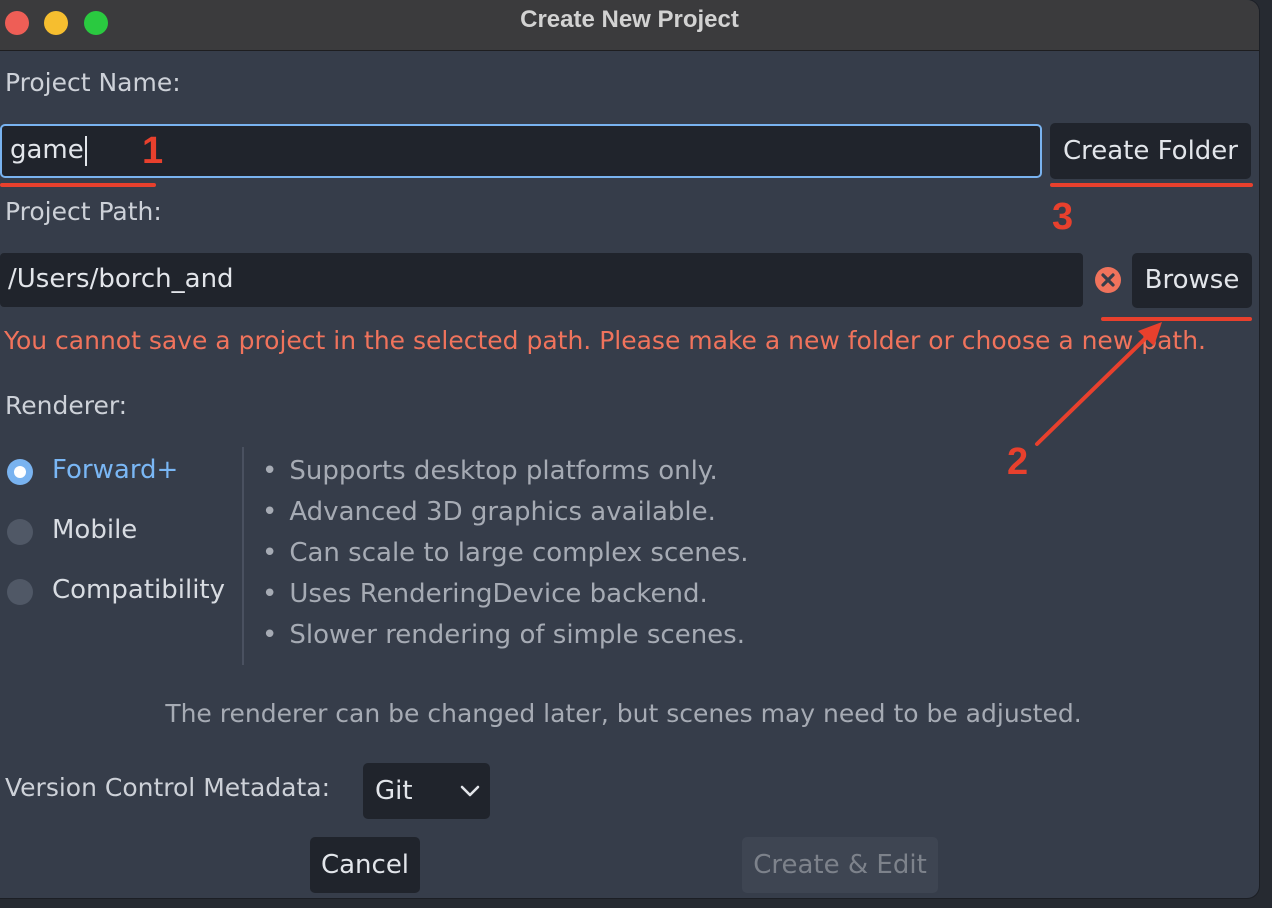  I want to click on annotation-number-2: 2, so click(1018, 462).